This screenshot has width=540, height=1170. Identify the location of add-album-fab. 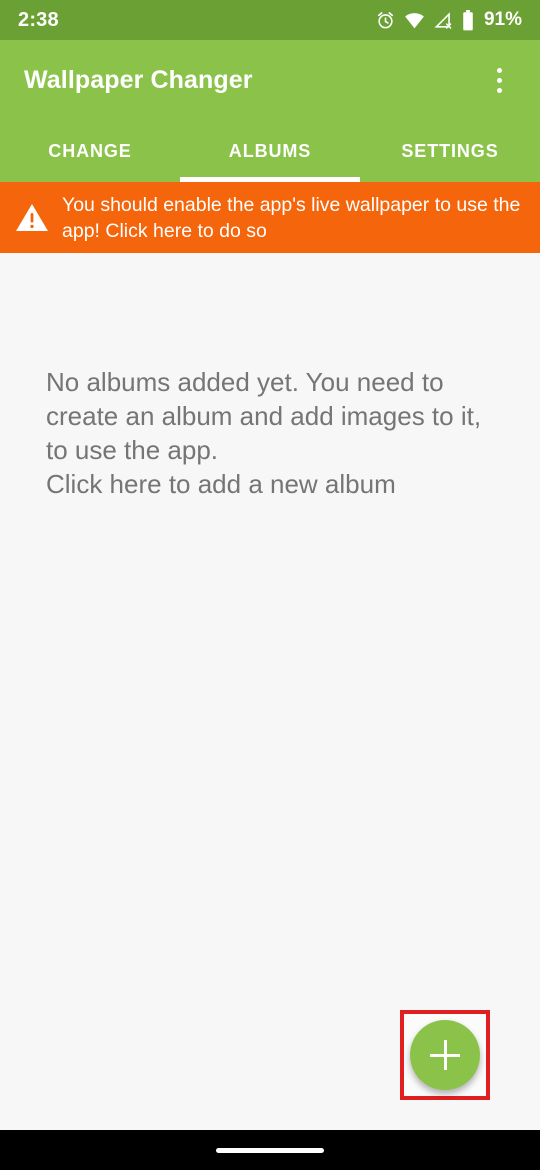
(445, 1055).